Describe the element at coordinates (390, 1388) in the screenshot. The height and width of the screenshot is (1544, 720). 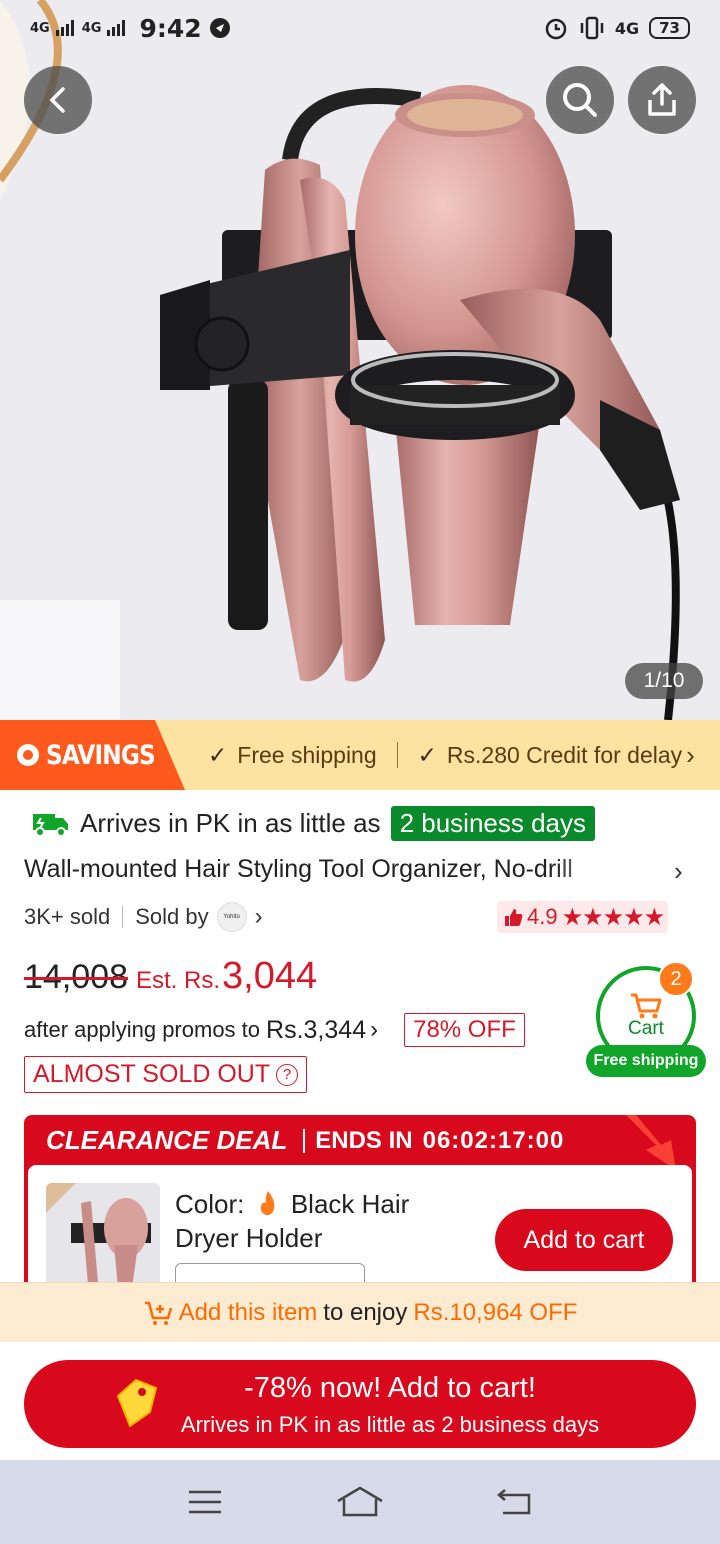
I see `cta-main-text: -78% now! Add to cart!` at that location.